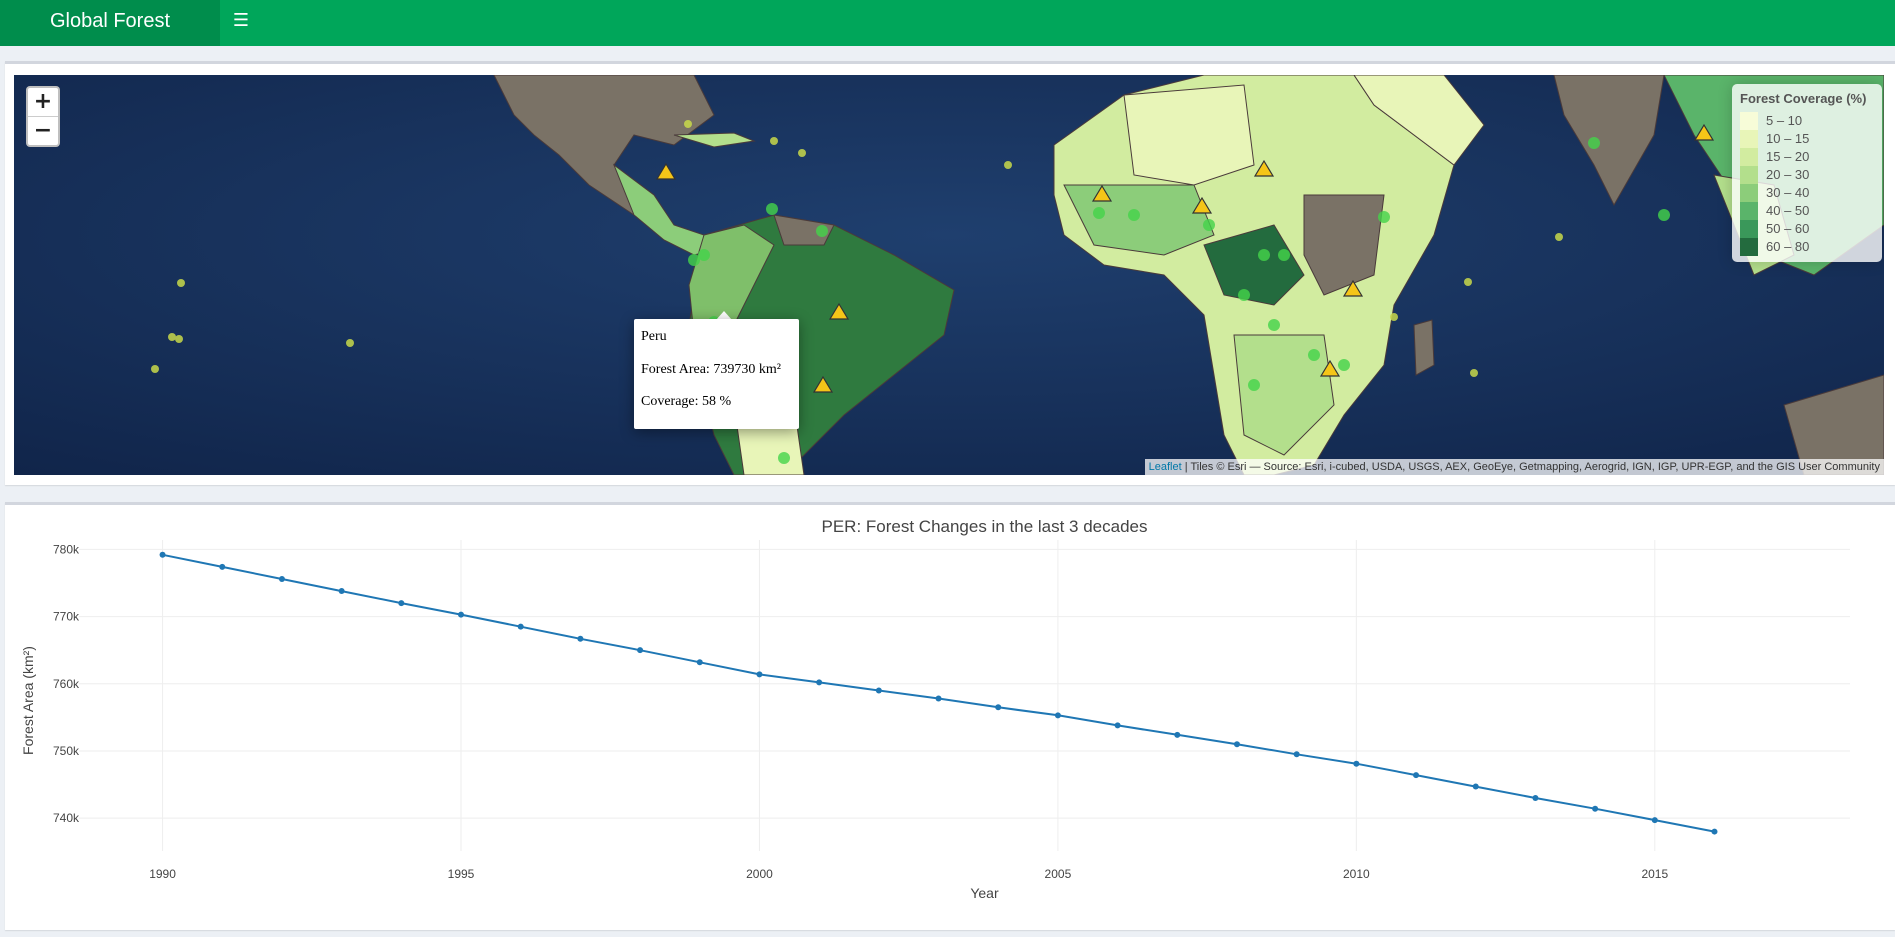 Image resolution: width=1895 pixels, height=937 pixels. Describe the element at coordinates (28, 700) in the screenshot. I see `y-axis-label: Forest Area (km²)` at that location.